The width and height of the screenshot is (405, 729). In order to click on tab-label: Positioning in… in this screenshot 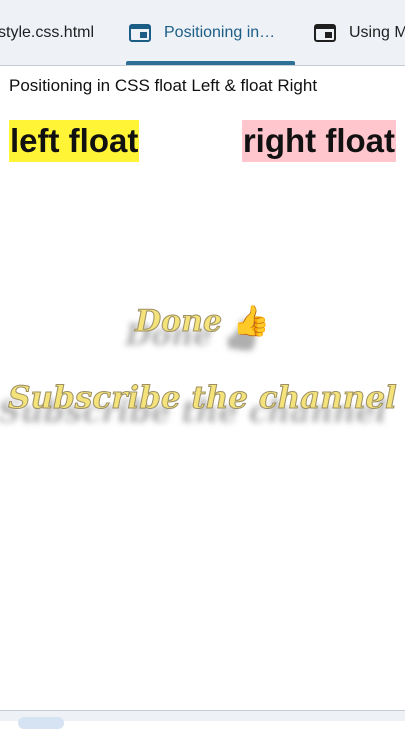, I will do `click(220, 32)`.